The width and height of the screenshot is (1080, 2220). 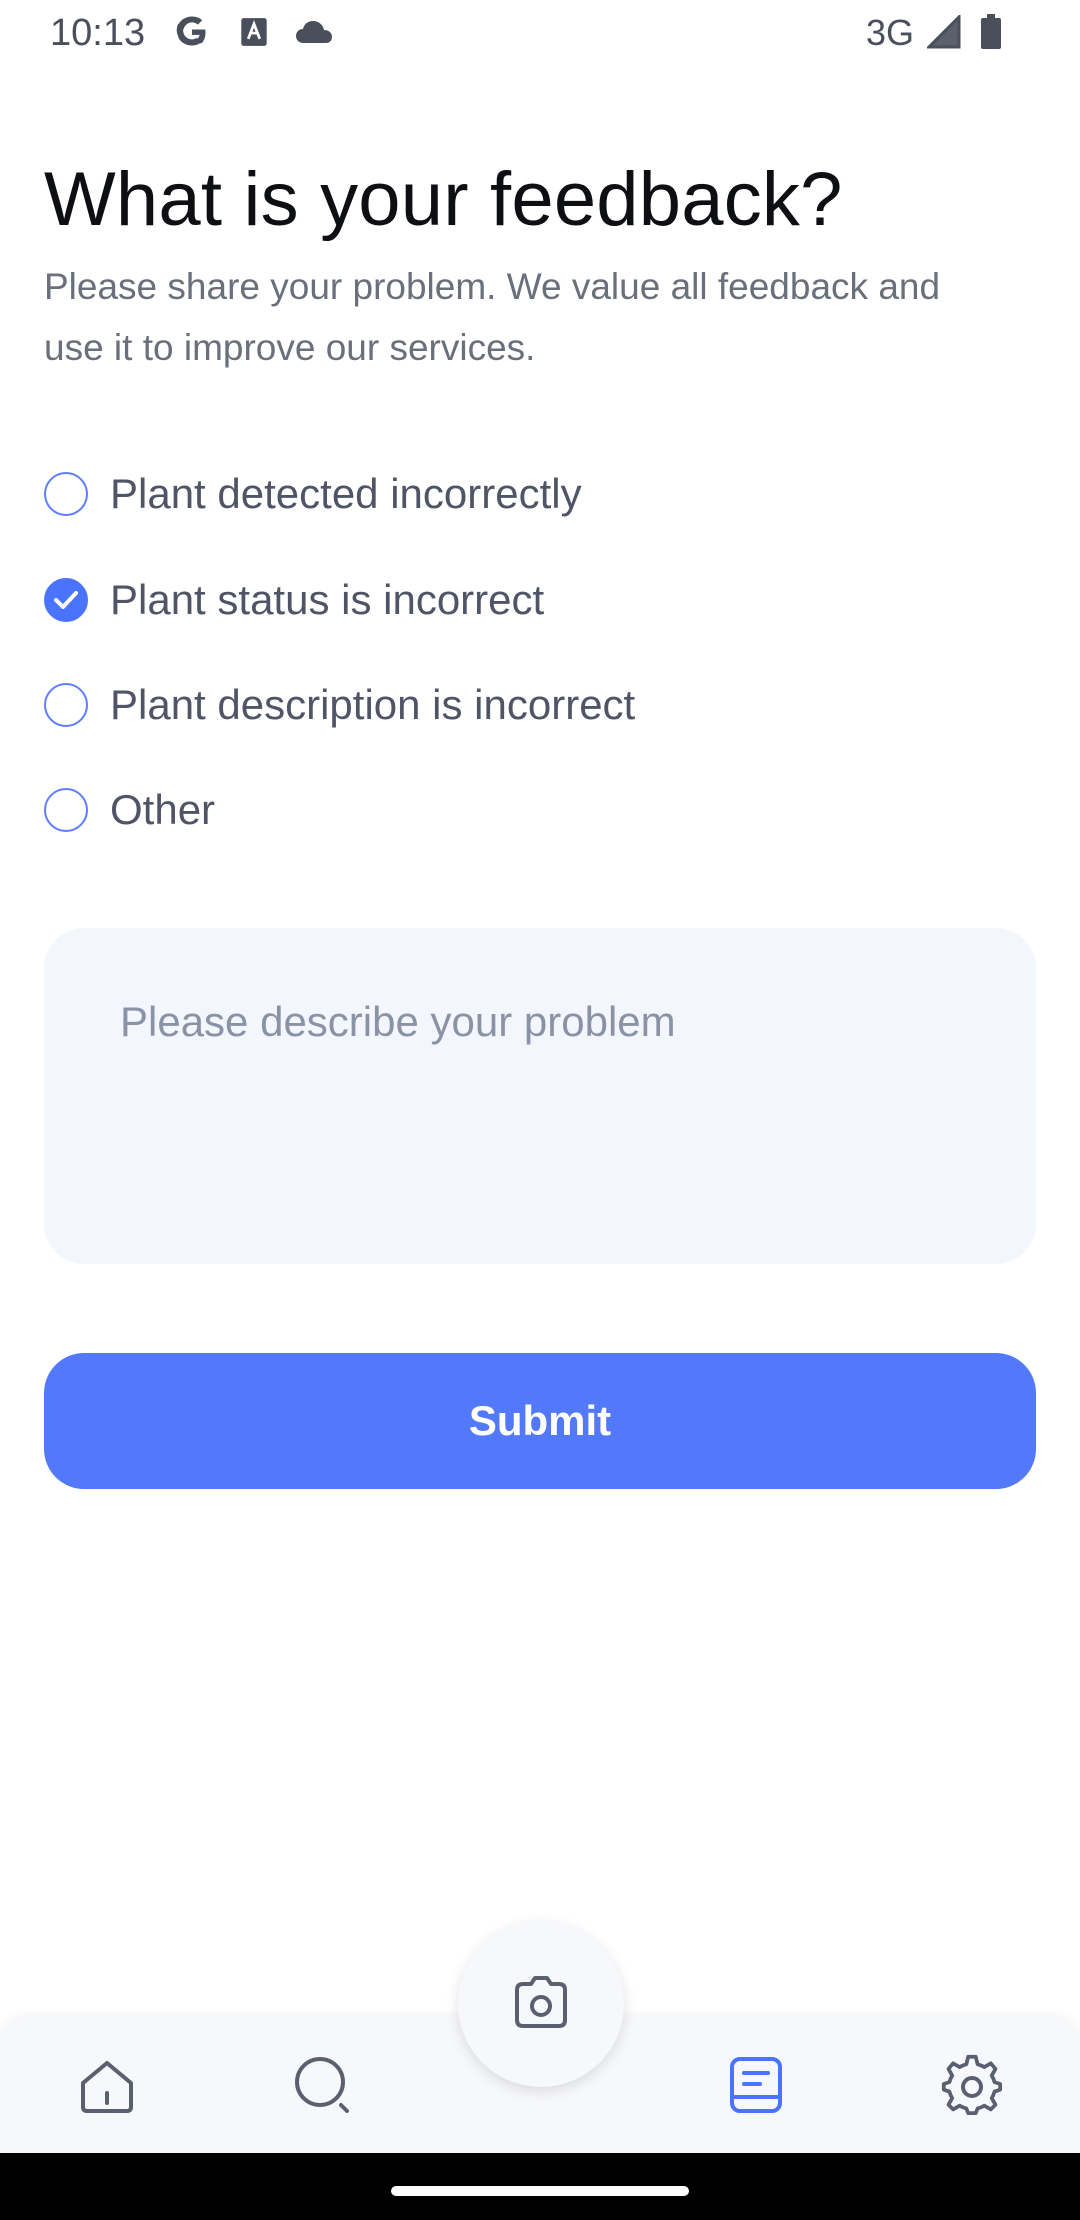 I want to click on nav-home, so click(x=107, y=2087).